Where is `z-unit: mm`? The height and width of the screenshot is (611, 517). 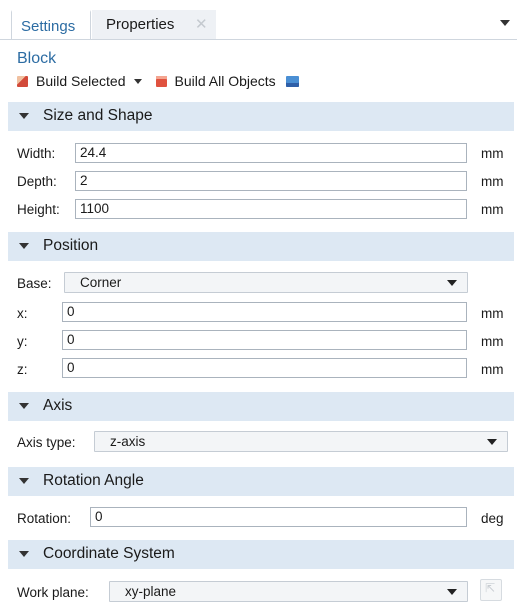 z-unit: mm is located at coordinates (492, 369).